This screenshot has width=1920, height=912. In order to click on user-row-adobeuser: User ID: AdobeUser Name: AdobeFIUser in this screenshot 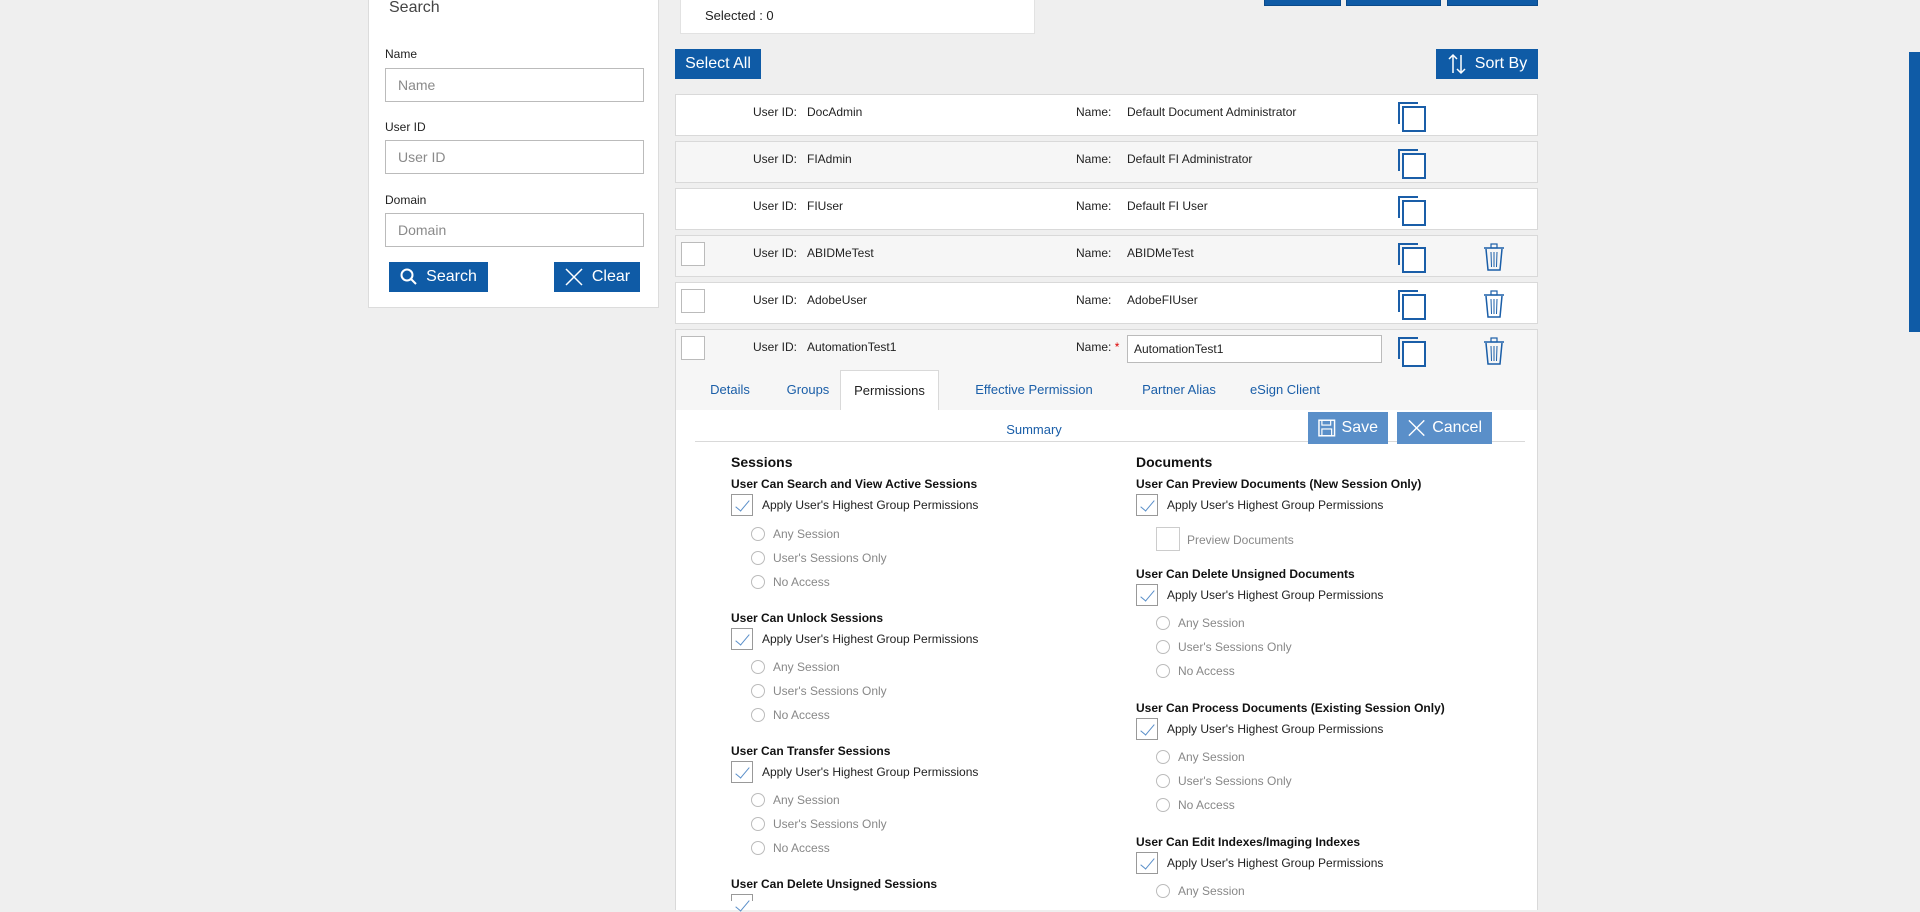, I will do `click(1106, 303)`.